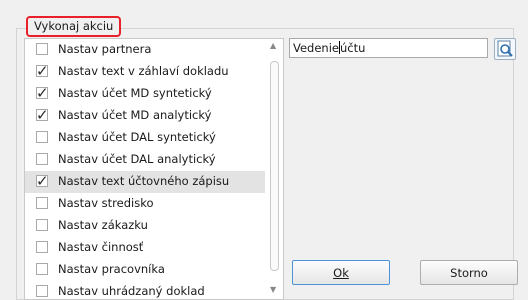 The width and height of the screenshot is (528, 300). I want to click on action-label: Nastav uhrádzaný doklad, so click(131, 291).